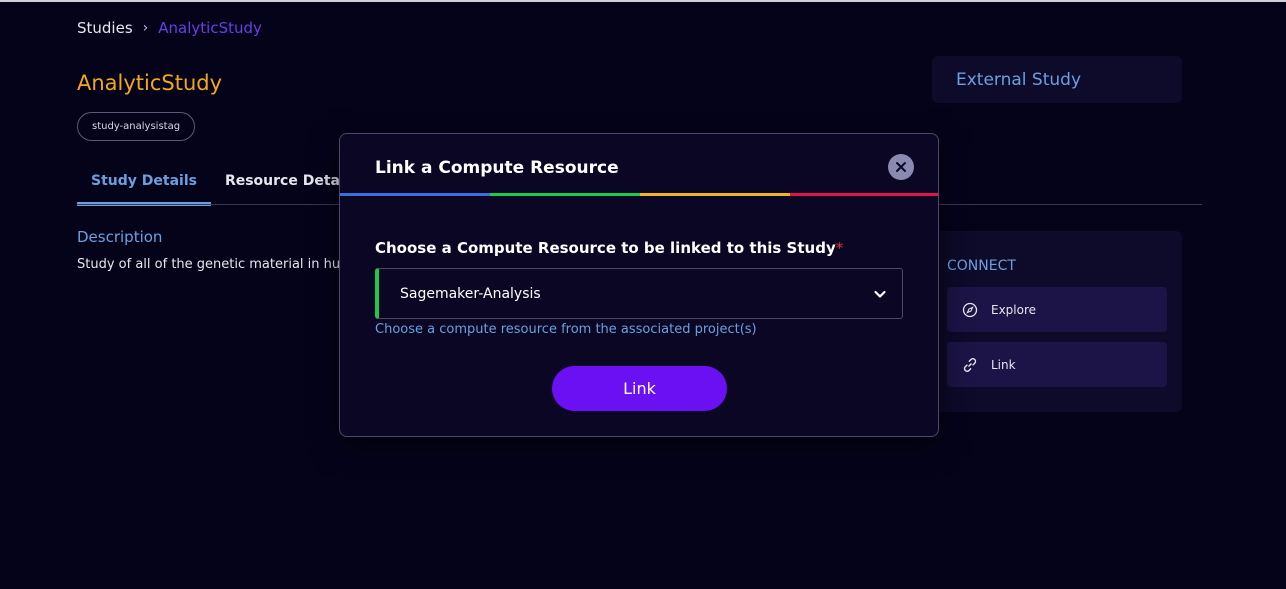  I want to click on close-icon, so click(901, 167).